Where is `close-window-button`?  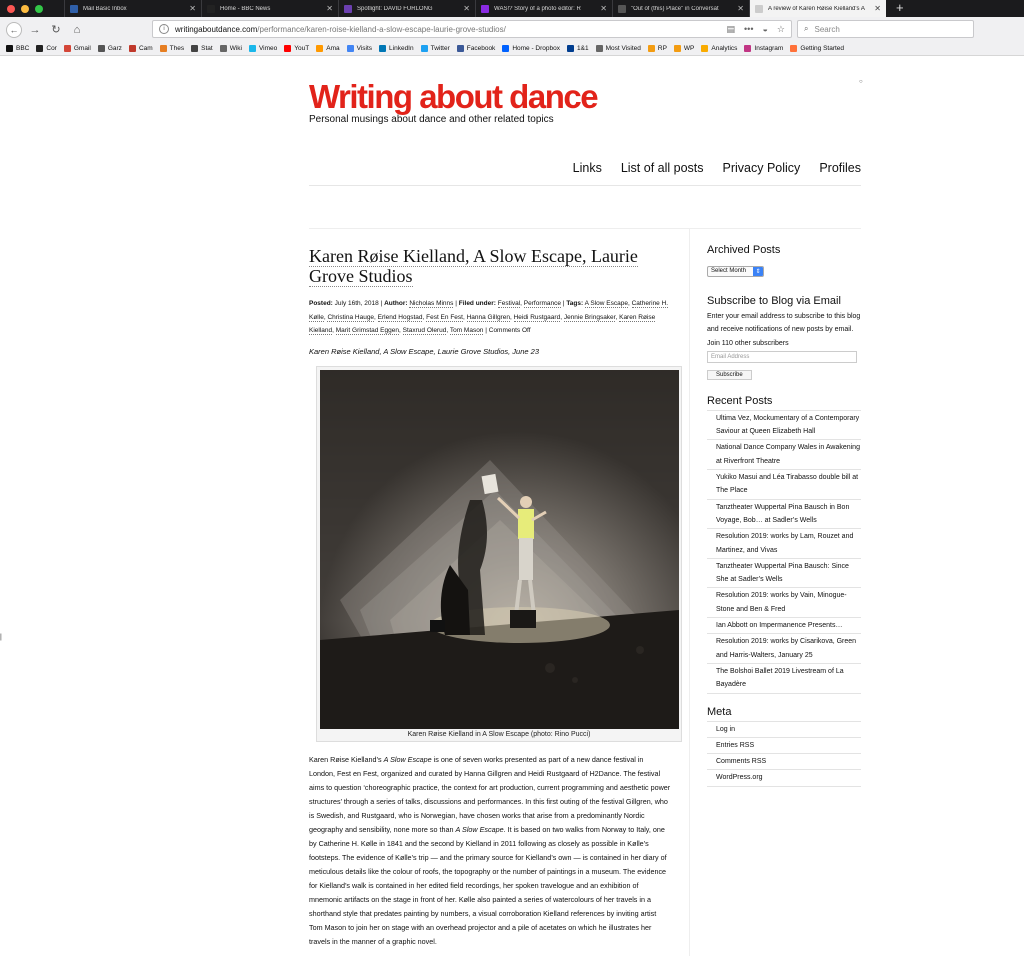
close-window-button is located at coordinates (11, 8).